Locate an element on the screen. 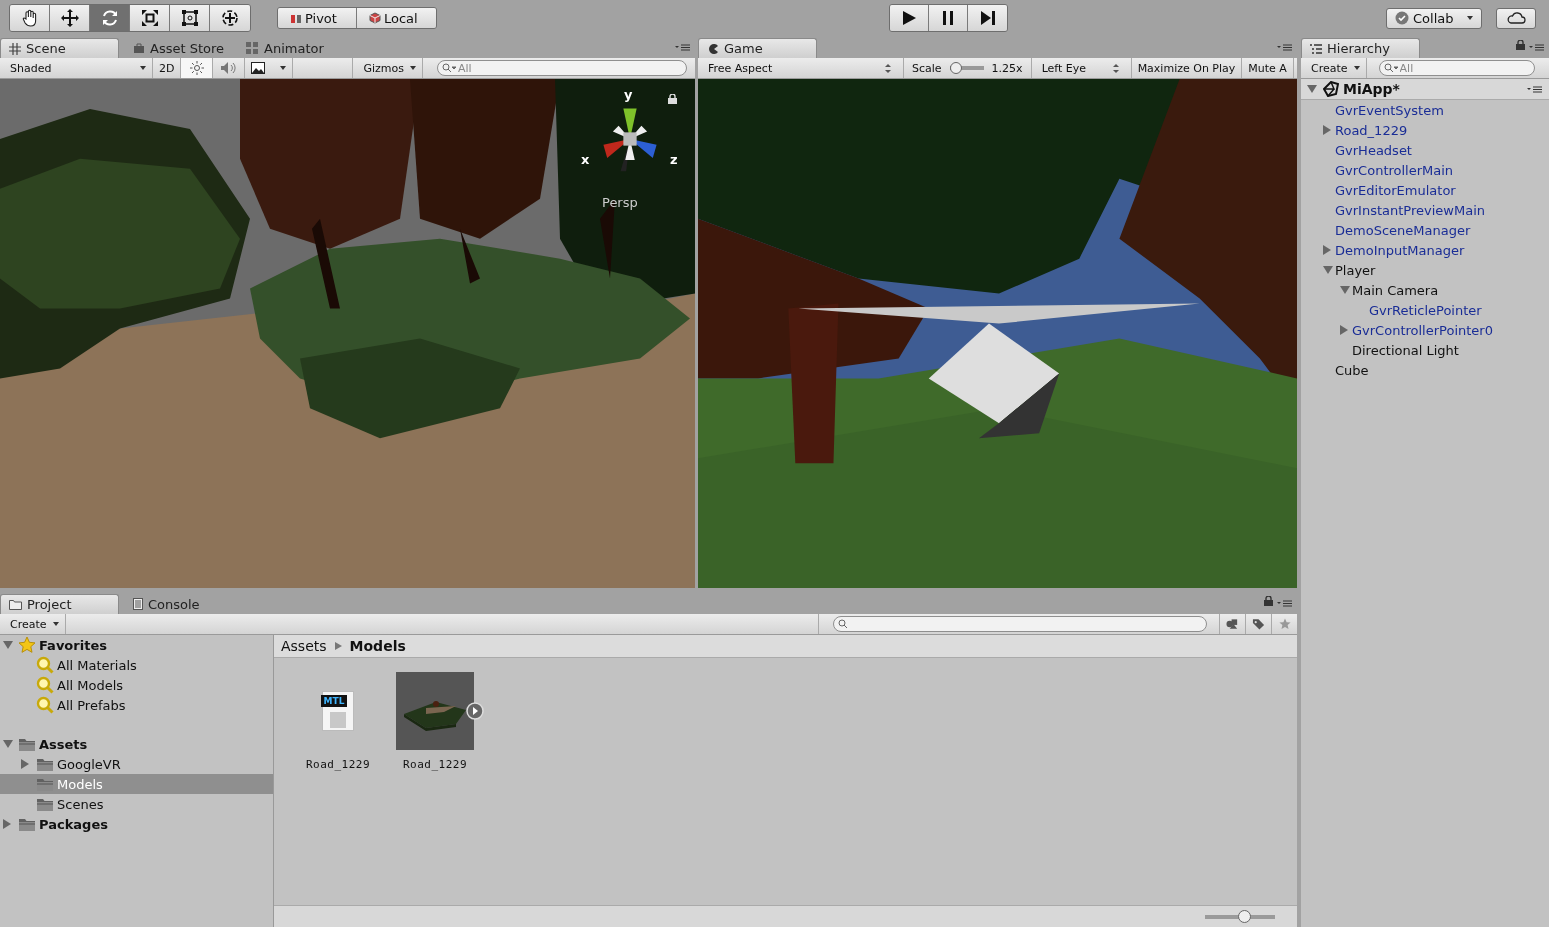 The height and width of the screenshot is (927, 1549). eye-dropdown: Left Eye is located at coordinates (1081, 68).